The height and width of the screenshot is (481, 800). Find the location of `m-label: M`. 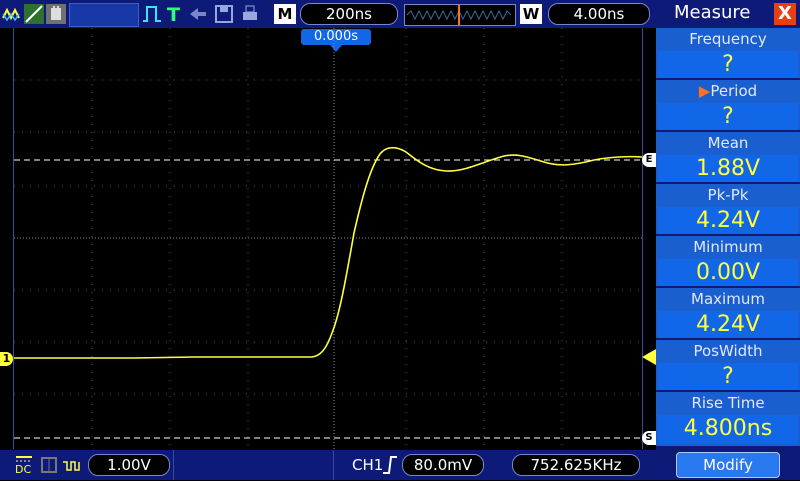

m-label: M is located at coordinates (285, 14).